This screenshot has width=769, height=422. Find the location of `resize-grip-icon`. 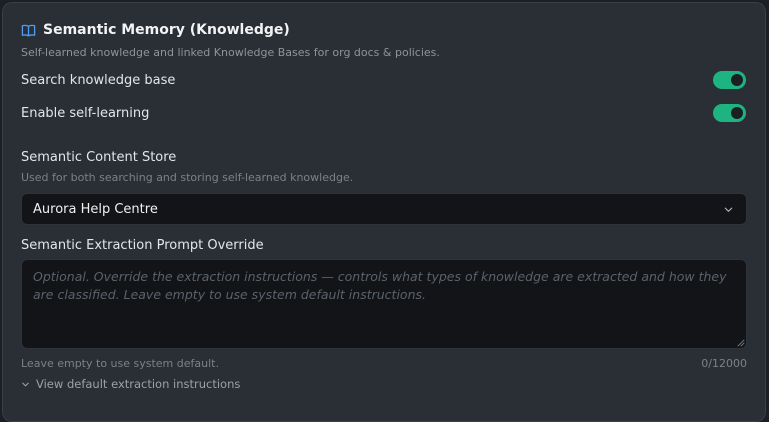

resize-grip-icon is located at coordinates (741, 343).